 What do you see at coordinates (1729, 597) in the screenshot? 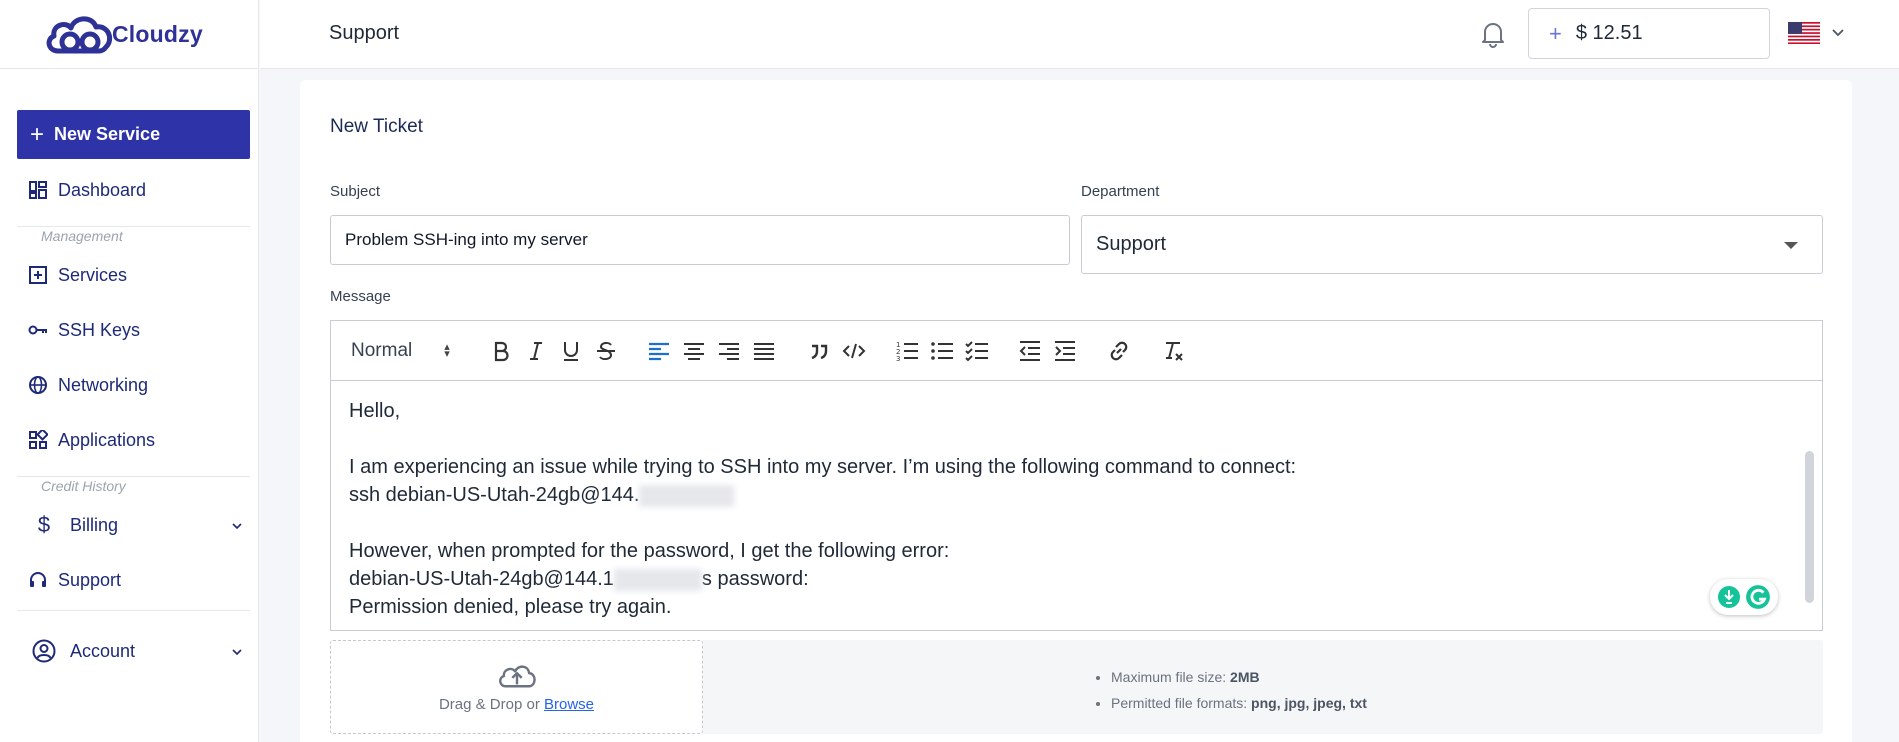
I see `lightbulb-icon` at bounding box center [1729, 597].